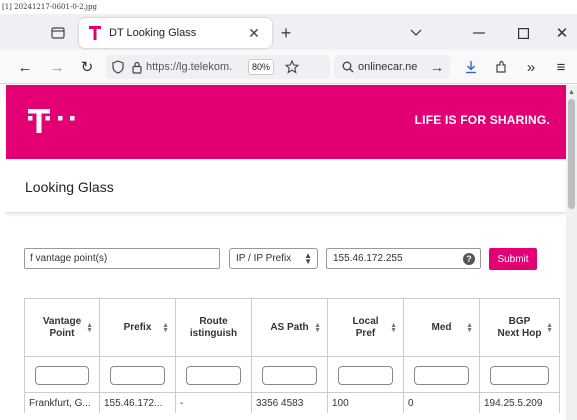  I want to click on help-icon: ?, so click(469, 259).